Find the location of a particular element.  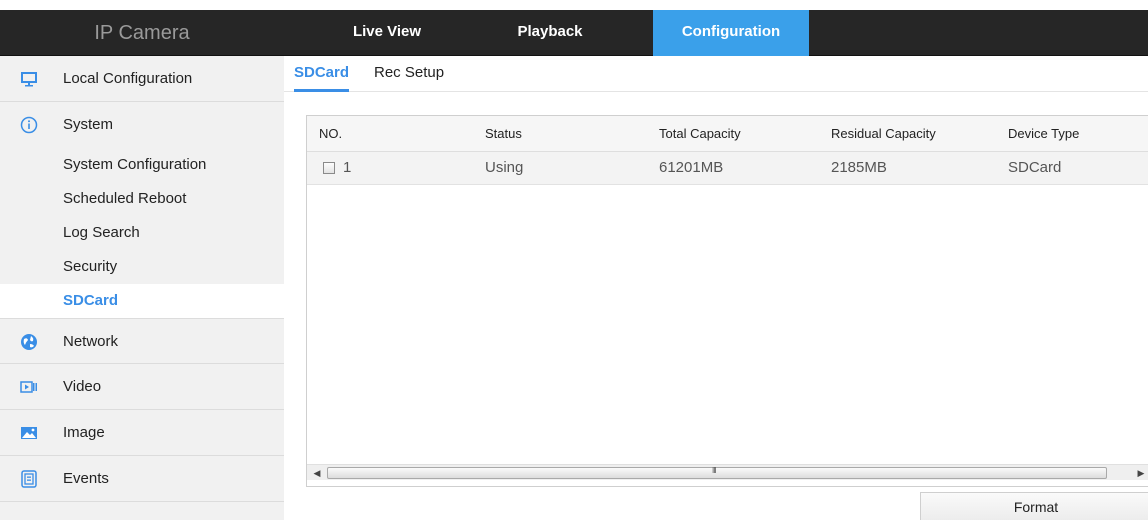

column-header-status: Status is located at coordinates (503, 133).